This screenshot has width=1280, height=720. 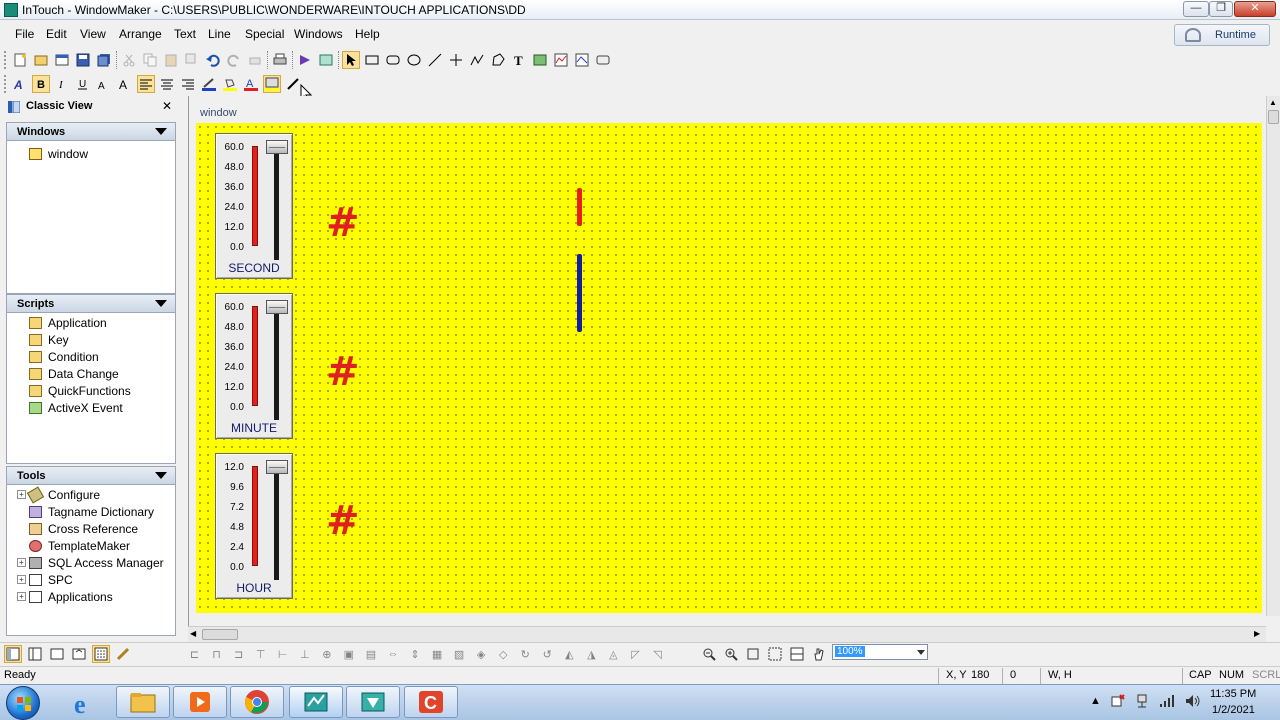 What do you see at coordinates (373, 702) in the screenshot?
I see `intouch-manager-task` at bounding box center [373, 702].